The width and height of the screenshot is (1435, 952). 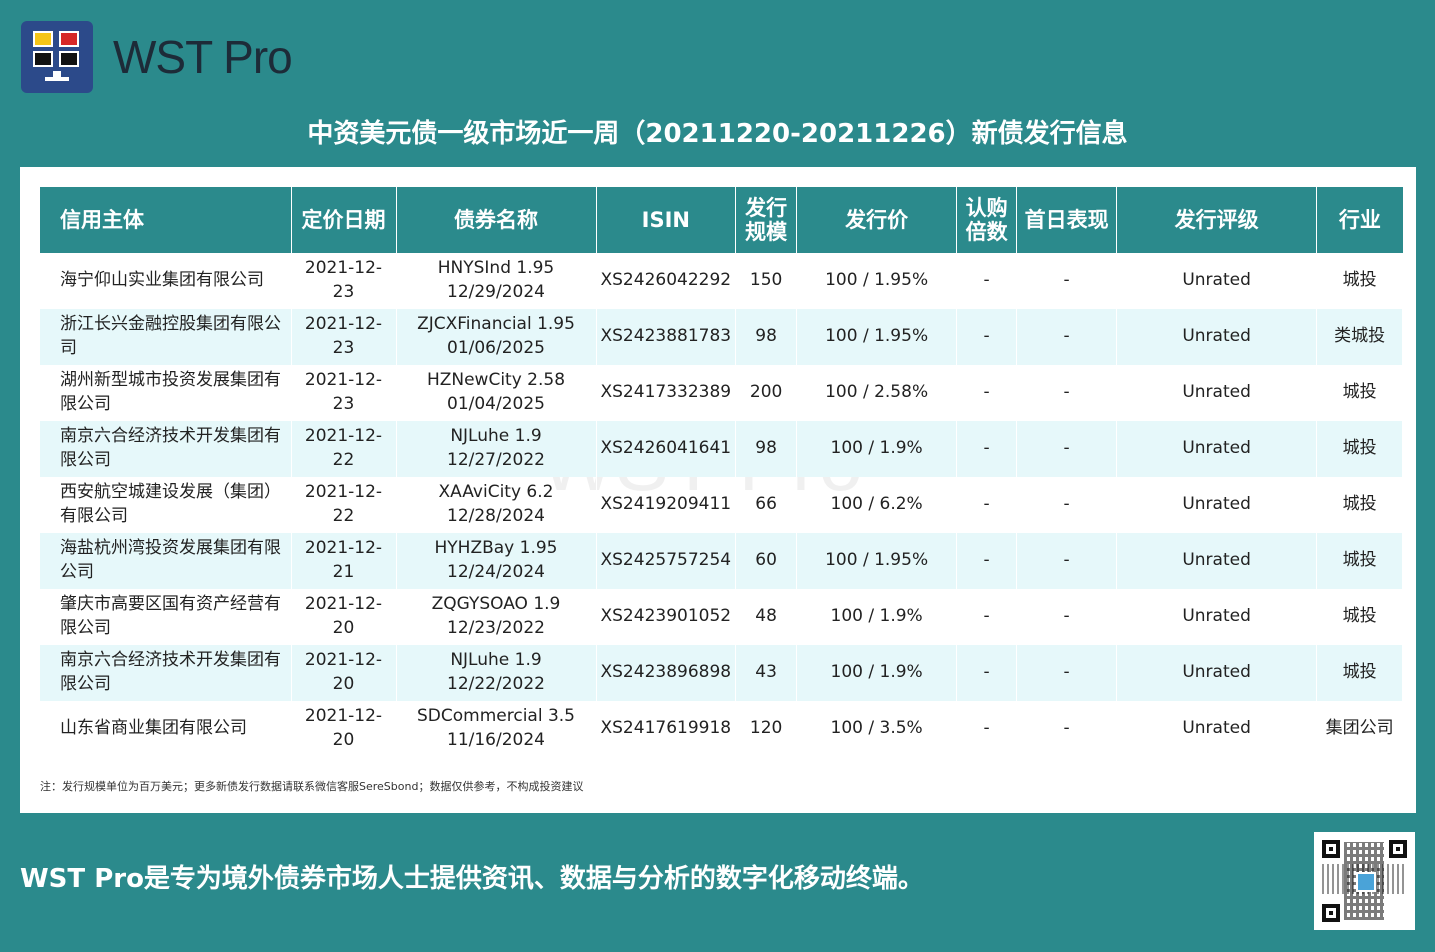 What do you see at coordinates (666, 281) in the screenshot?
I see `cell-isin: XS2426042292` at bounding box center [666, 281].